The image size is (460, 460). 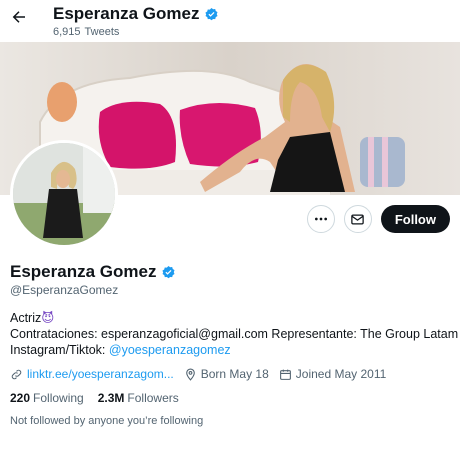 I want to click on mail-icon, so click(x=358, y=219).